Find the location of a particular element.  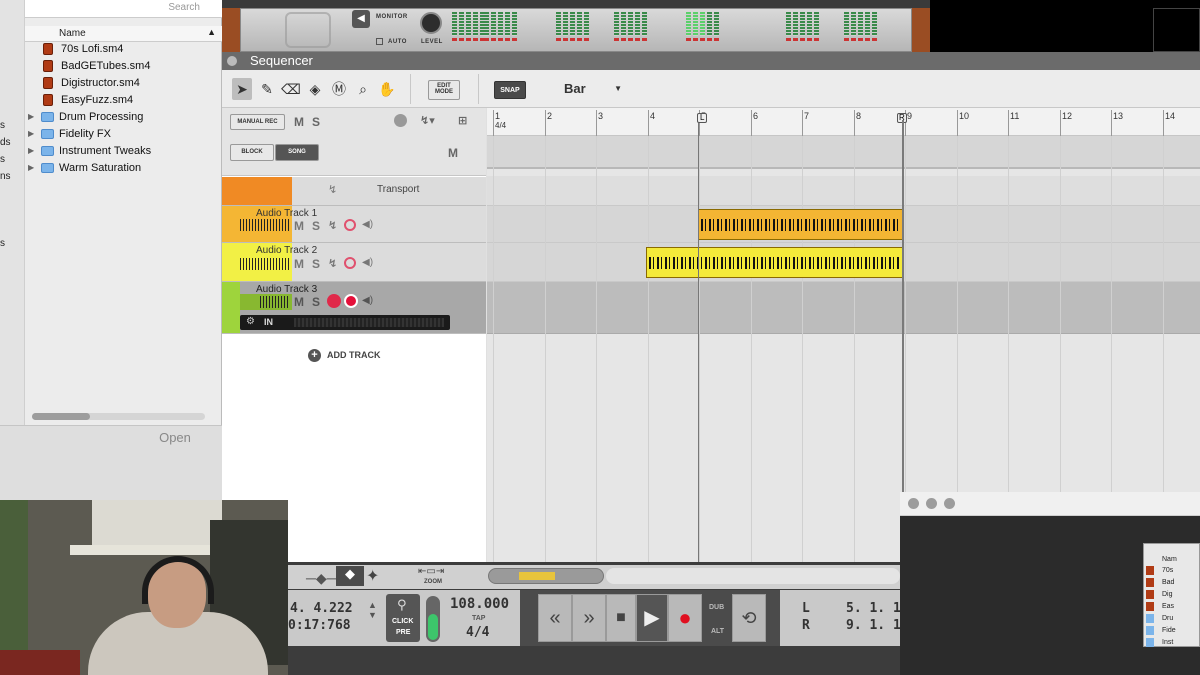

sidebar-fragment: ds is located at coordinates (5, 142).